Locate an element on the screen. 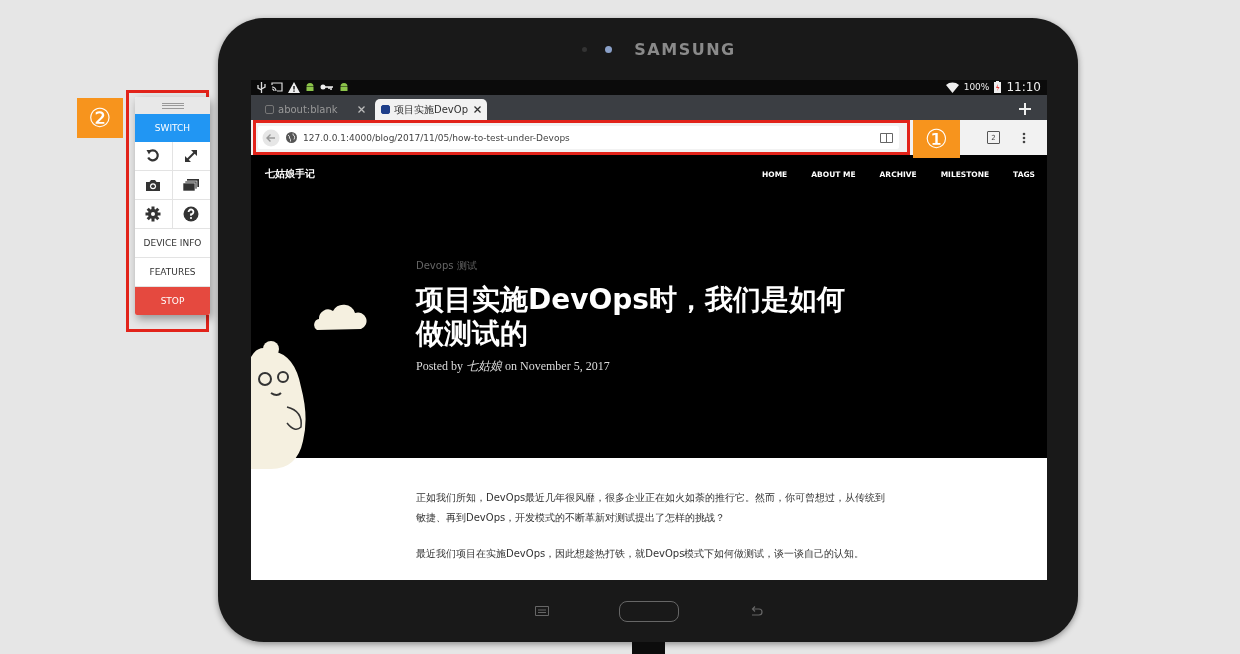  annotation-badge: ② is located at coordinates (100, 118).